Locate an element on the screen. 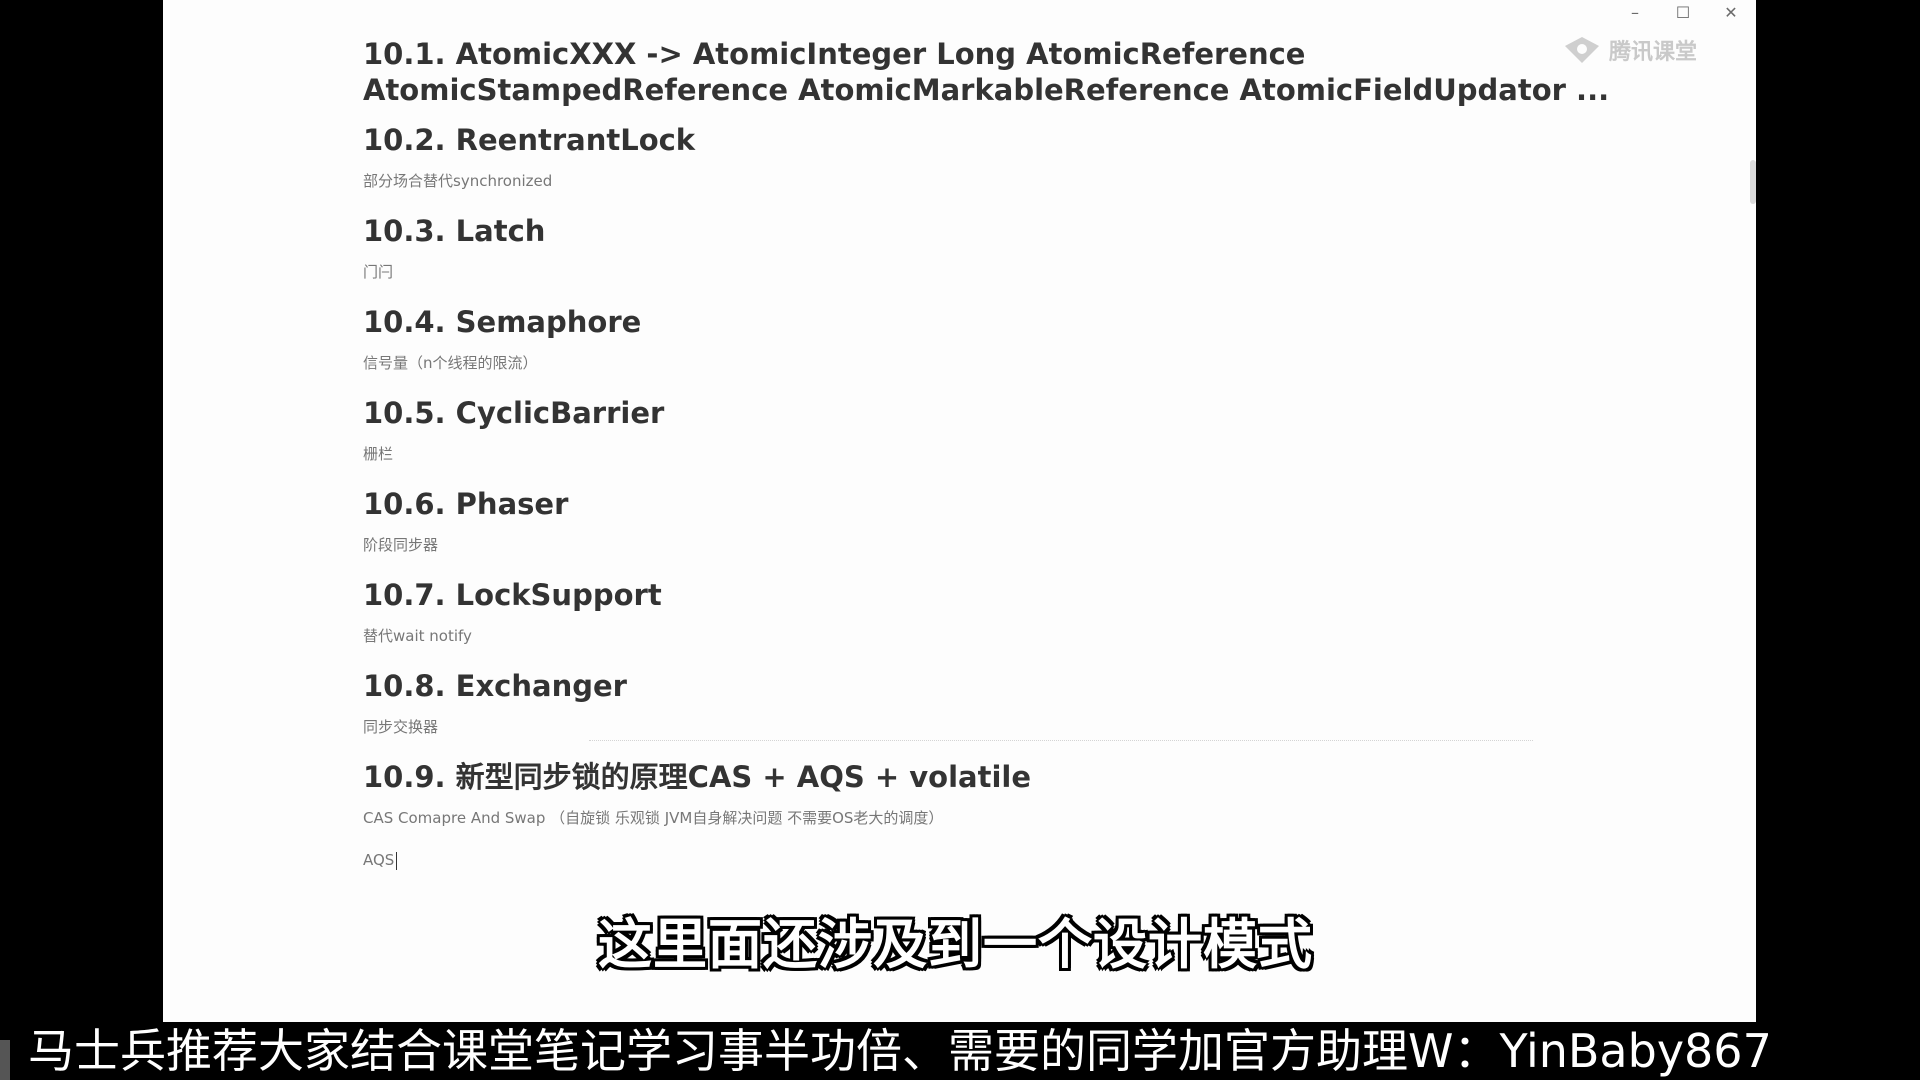  desc-10-6: 阶段同步器 is located at coordinates (401, 545).